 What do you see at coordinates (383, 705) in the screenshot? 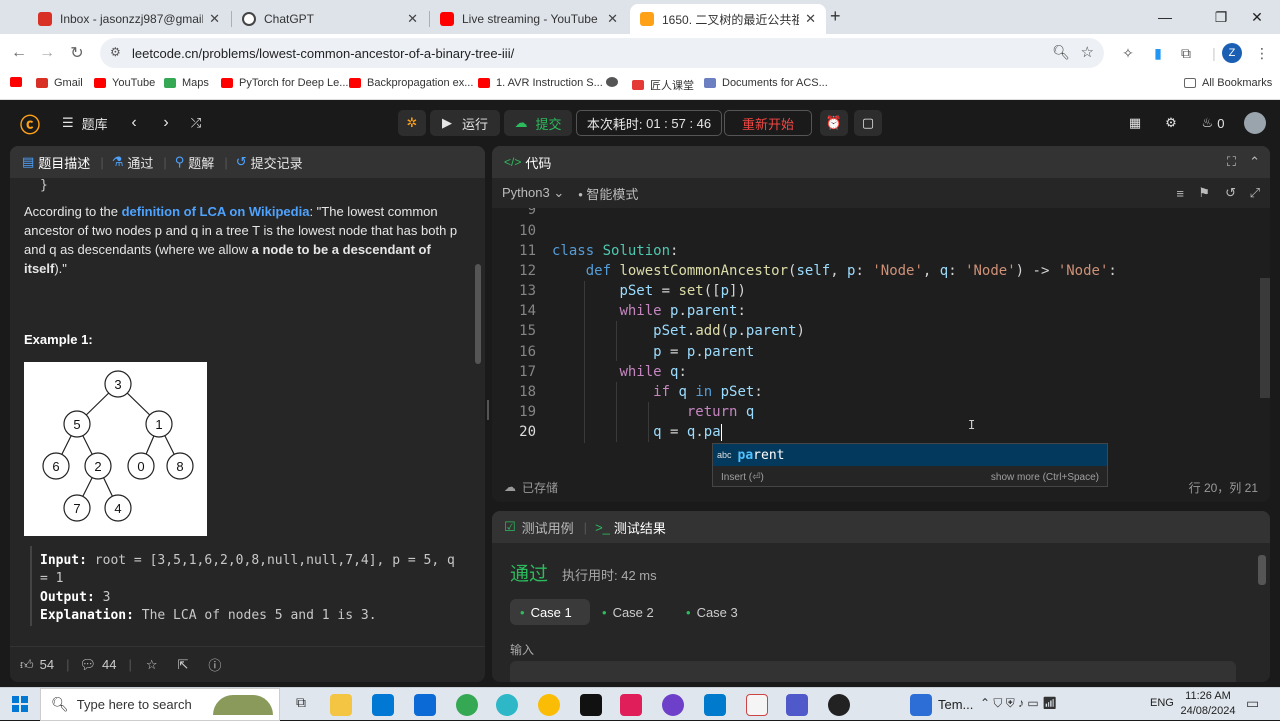
I see `store-icon` at bounding box center [383, 705].